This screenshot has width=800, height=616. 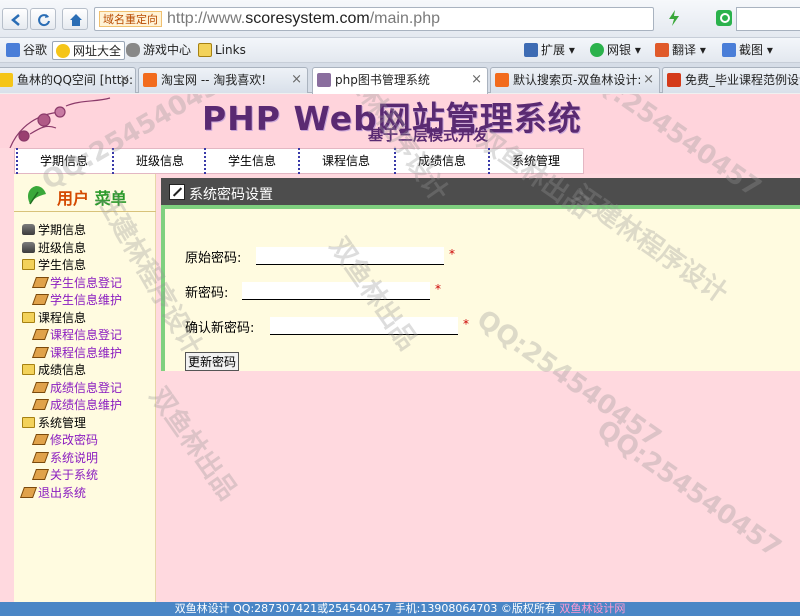 I want to click on tab-php: php图书管理系统 ×, so click(x=400, y=80).